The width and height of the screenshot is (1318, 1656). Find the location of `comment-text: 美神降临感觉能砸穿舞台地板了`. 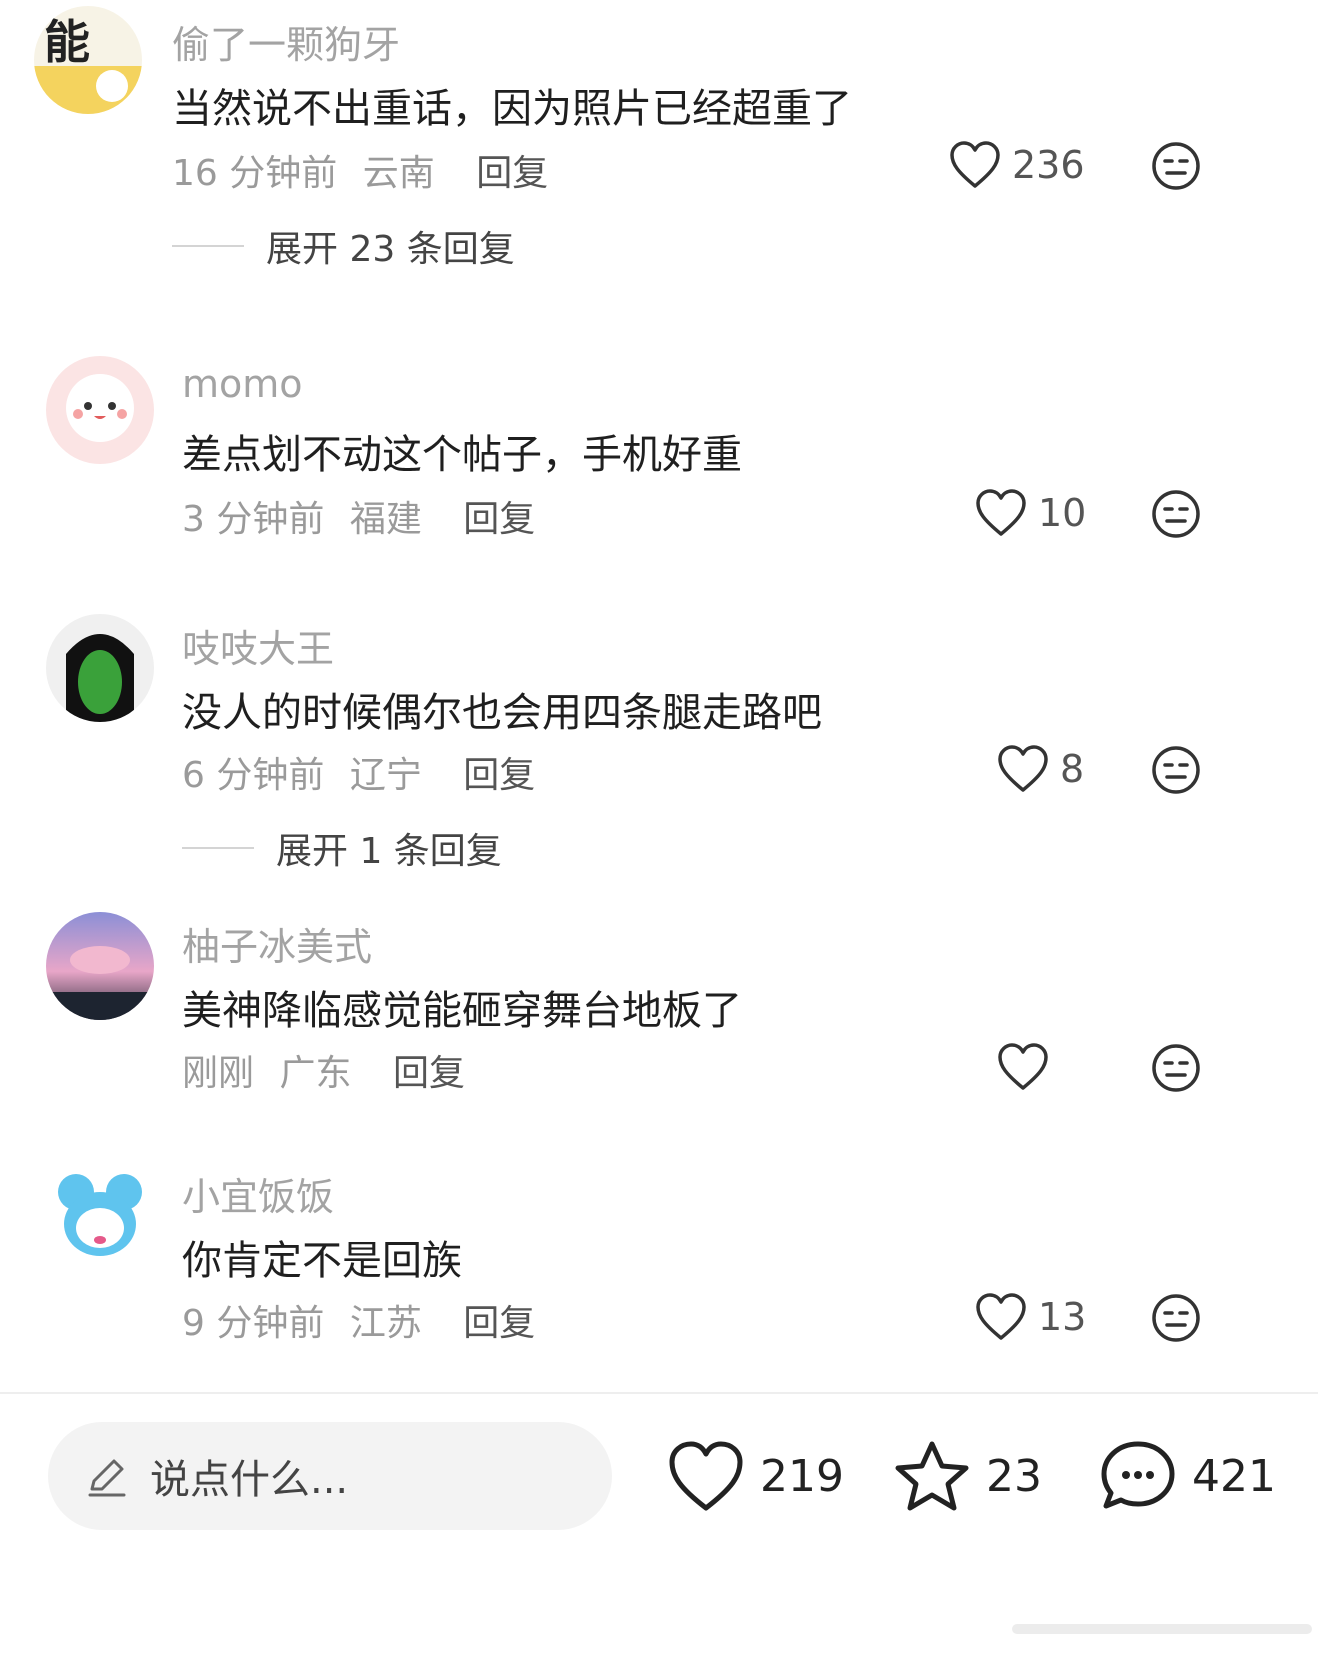

comment-text: 美神降临感觉能砸穿舞台地板了 is located at coordinates (462, 1011).